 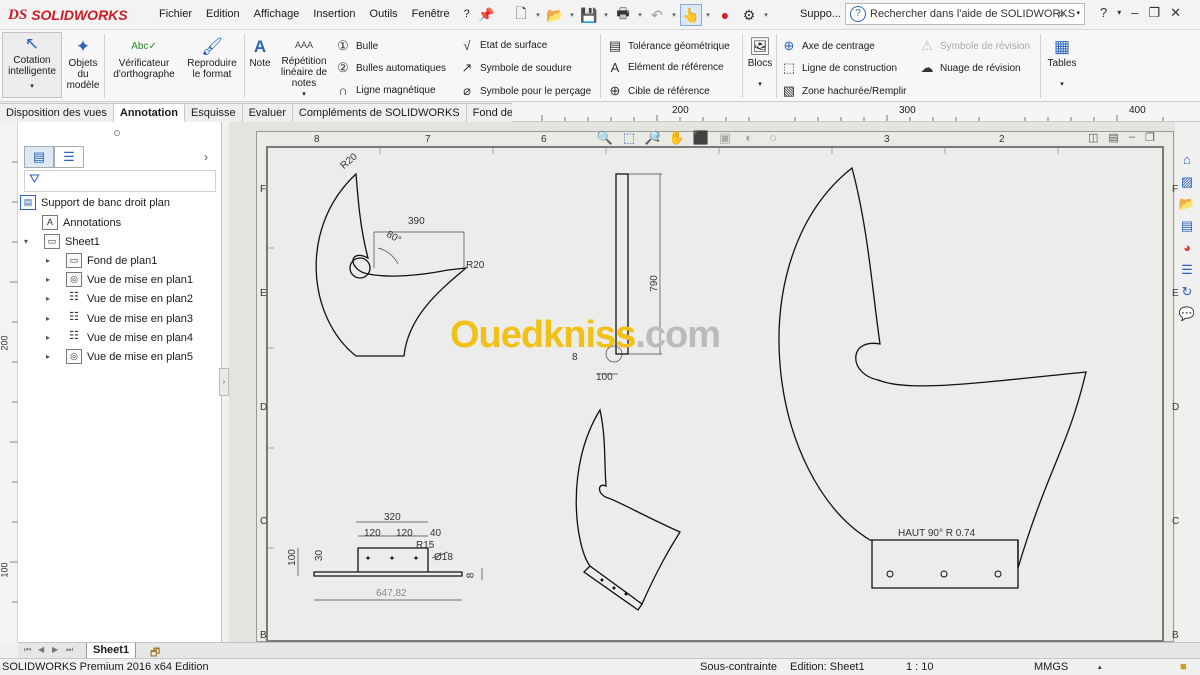 I want to click on dim-40: 40, so click(x=435, y=533).